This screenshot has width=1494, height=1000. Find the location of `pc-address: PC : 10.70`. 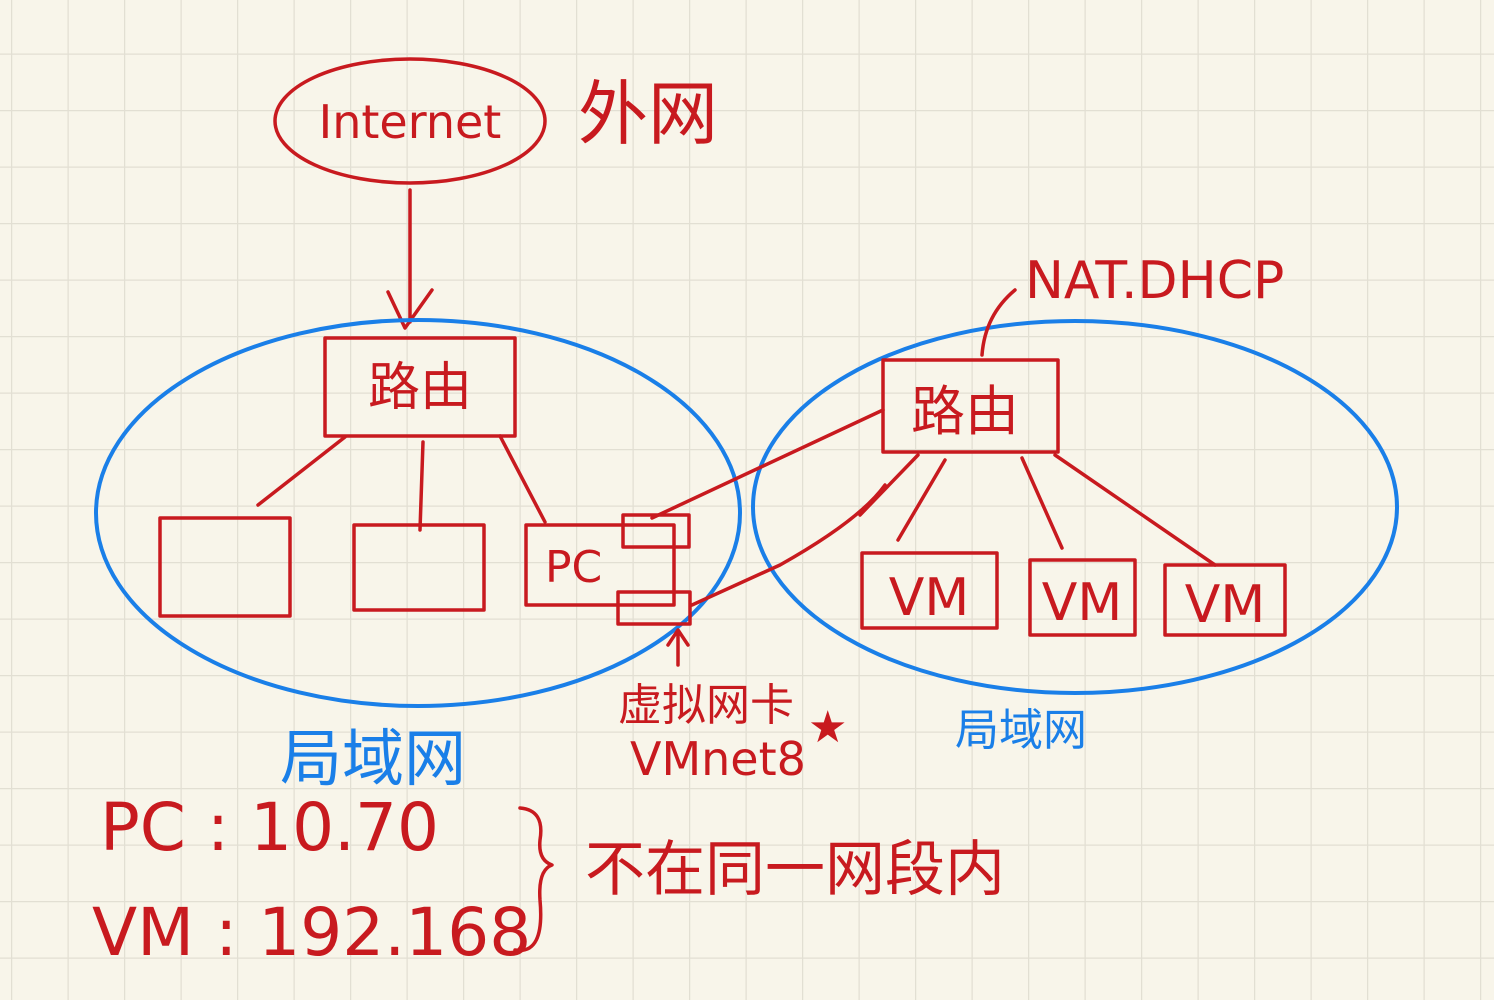

pc-address: PC : 10.70 is located at coordinates (269, 827).